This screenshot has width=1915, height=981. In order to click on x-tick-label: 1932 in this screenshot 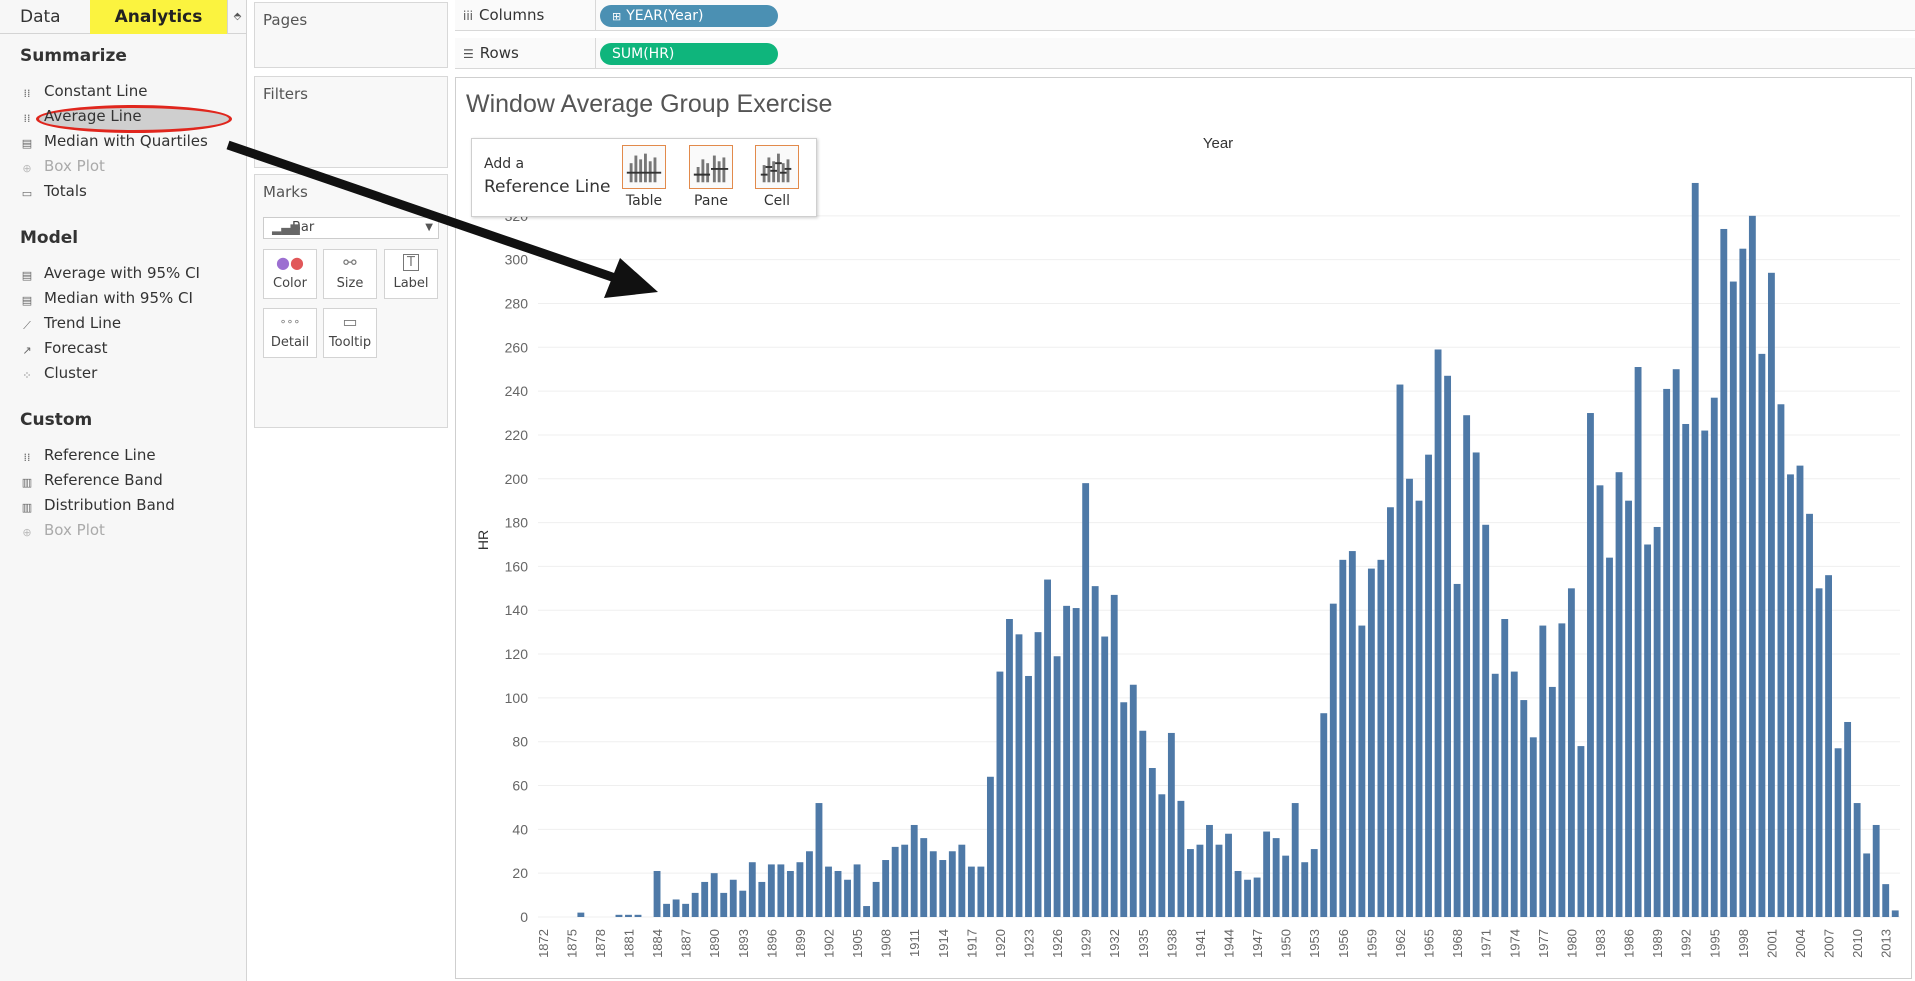, I will do `click(1114, 943)`.